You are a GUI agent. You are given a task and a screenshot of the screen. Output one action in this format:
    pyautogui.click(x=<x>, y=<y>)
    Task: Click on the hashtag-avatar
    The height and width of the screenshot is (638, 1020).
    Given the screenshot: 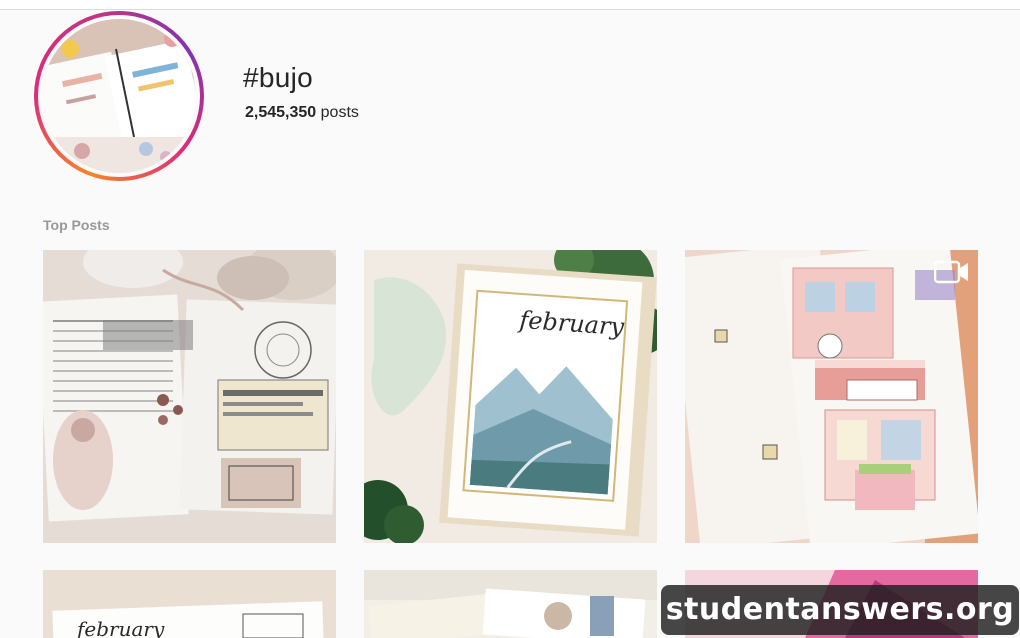 What is the action you would take?
    pyautogui.click(x=119, y=96)
    